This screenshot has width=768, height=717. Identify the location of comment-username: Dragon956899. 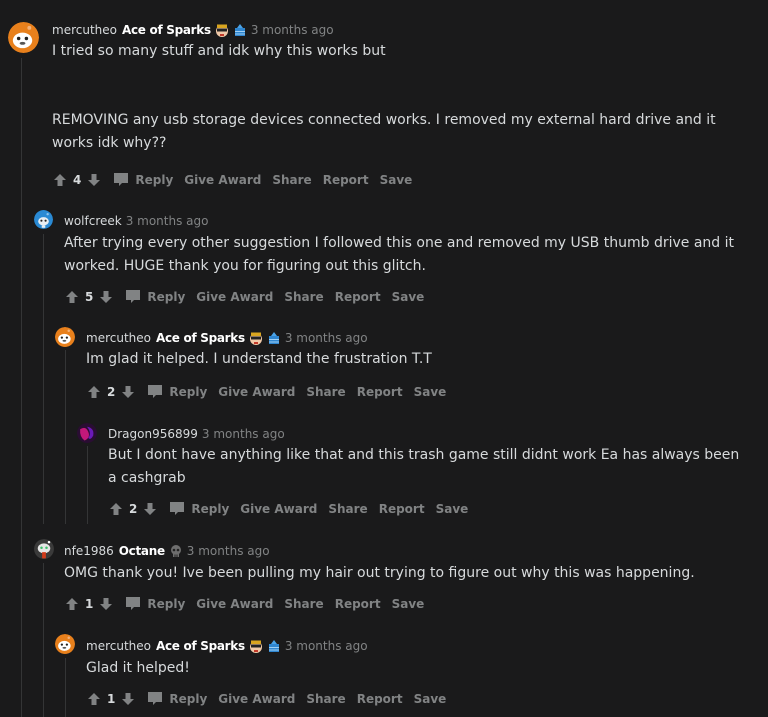
(153, 434).